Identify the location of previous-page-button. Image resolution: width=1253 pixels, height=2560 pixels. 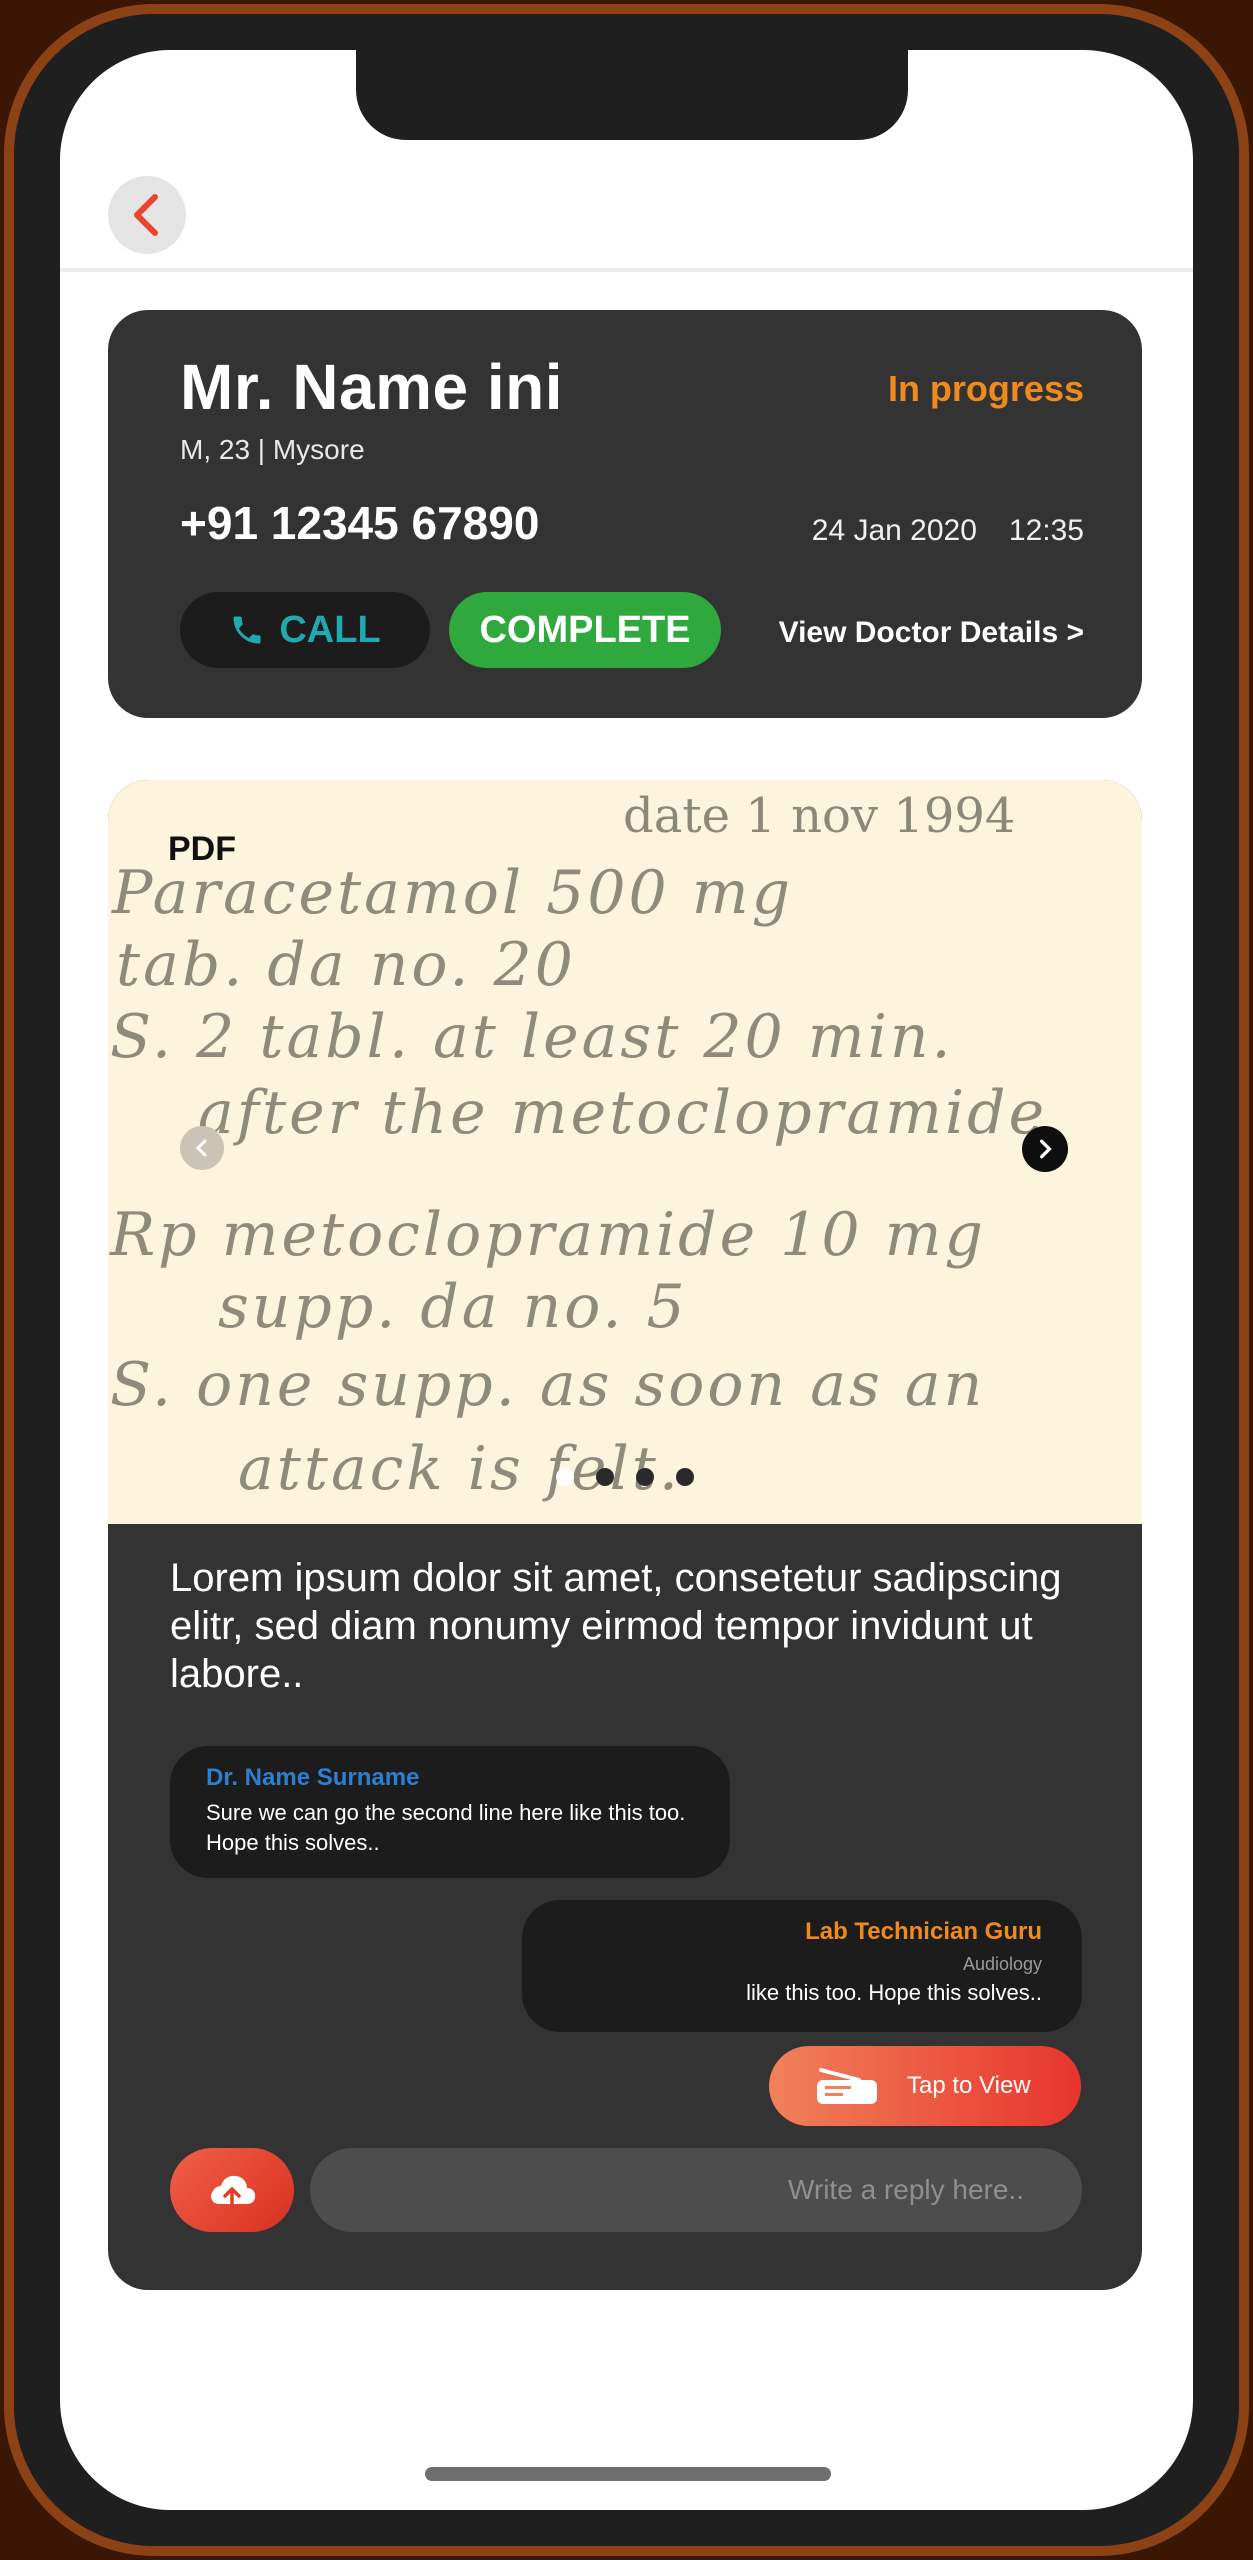
(202, 1148).